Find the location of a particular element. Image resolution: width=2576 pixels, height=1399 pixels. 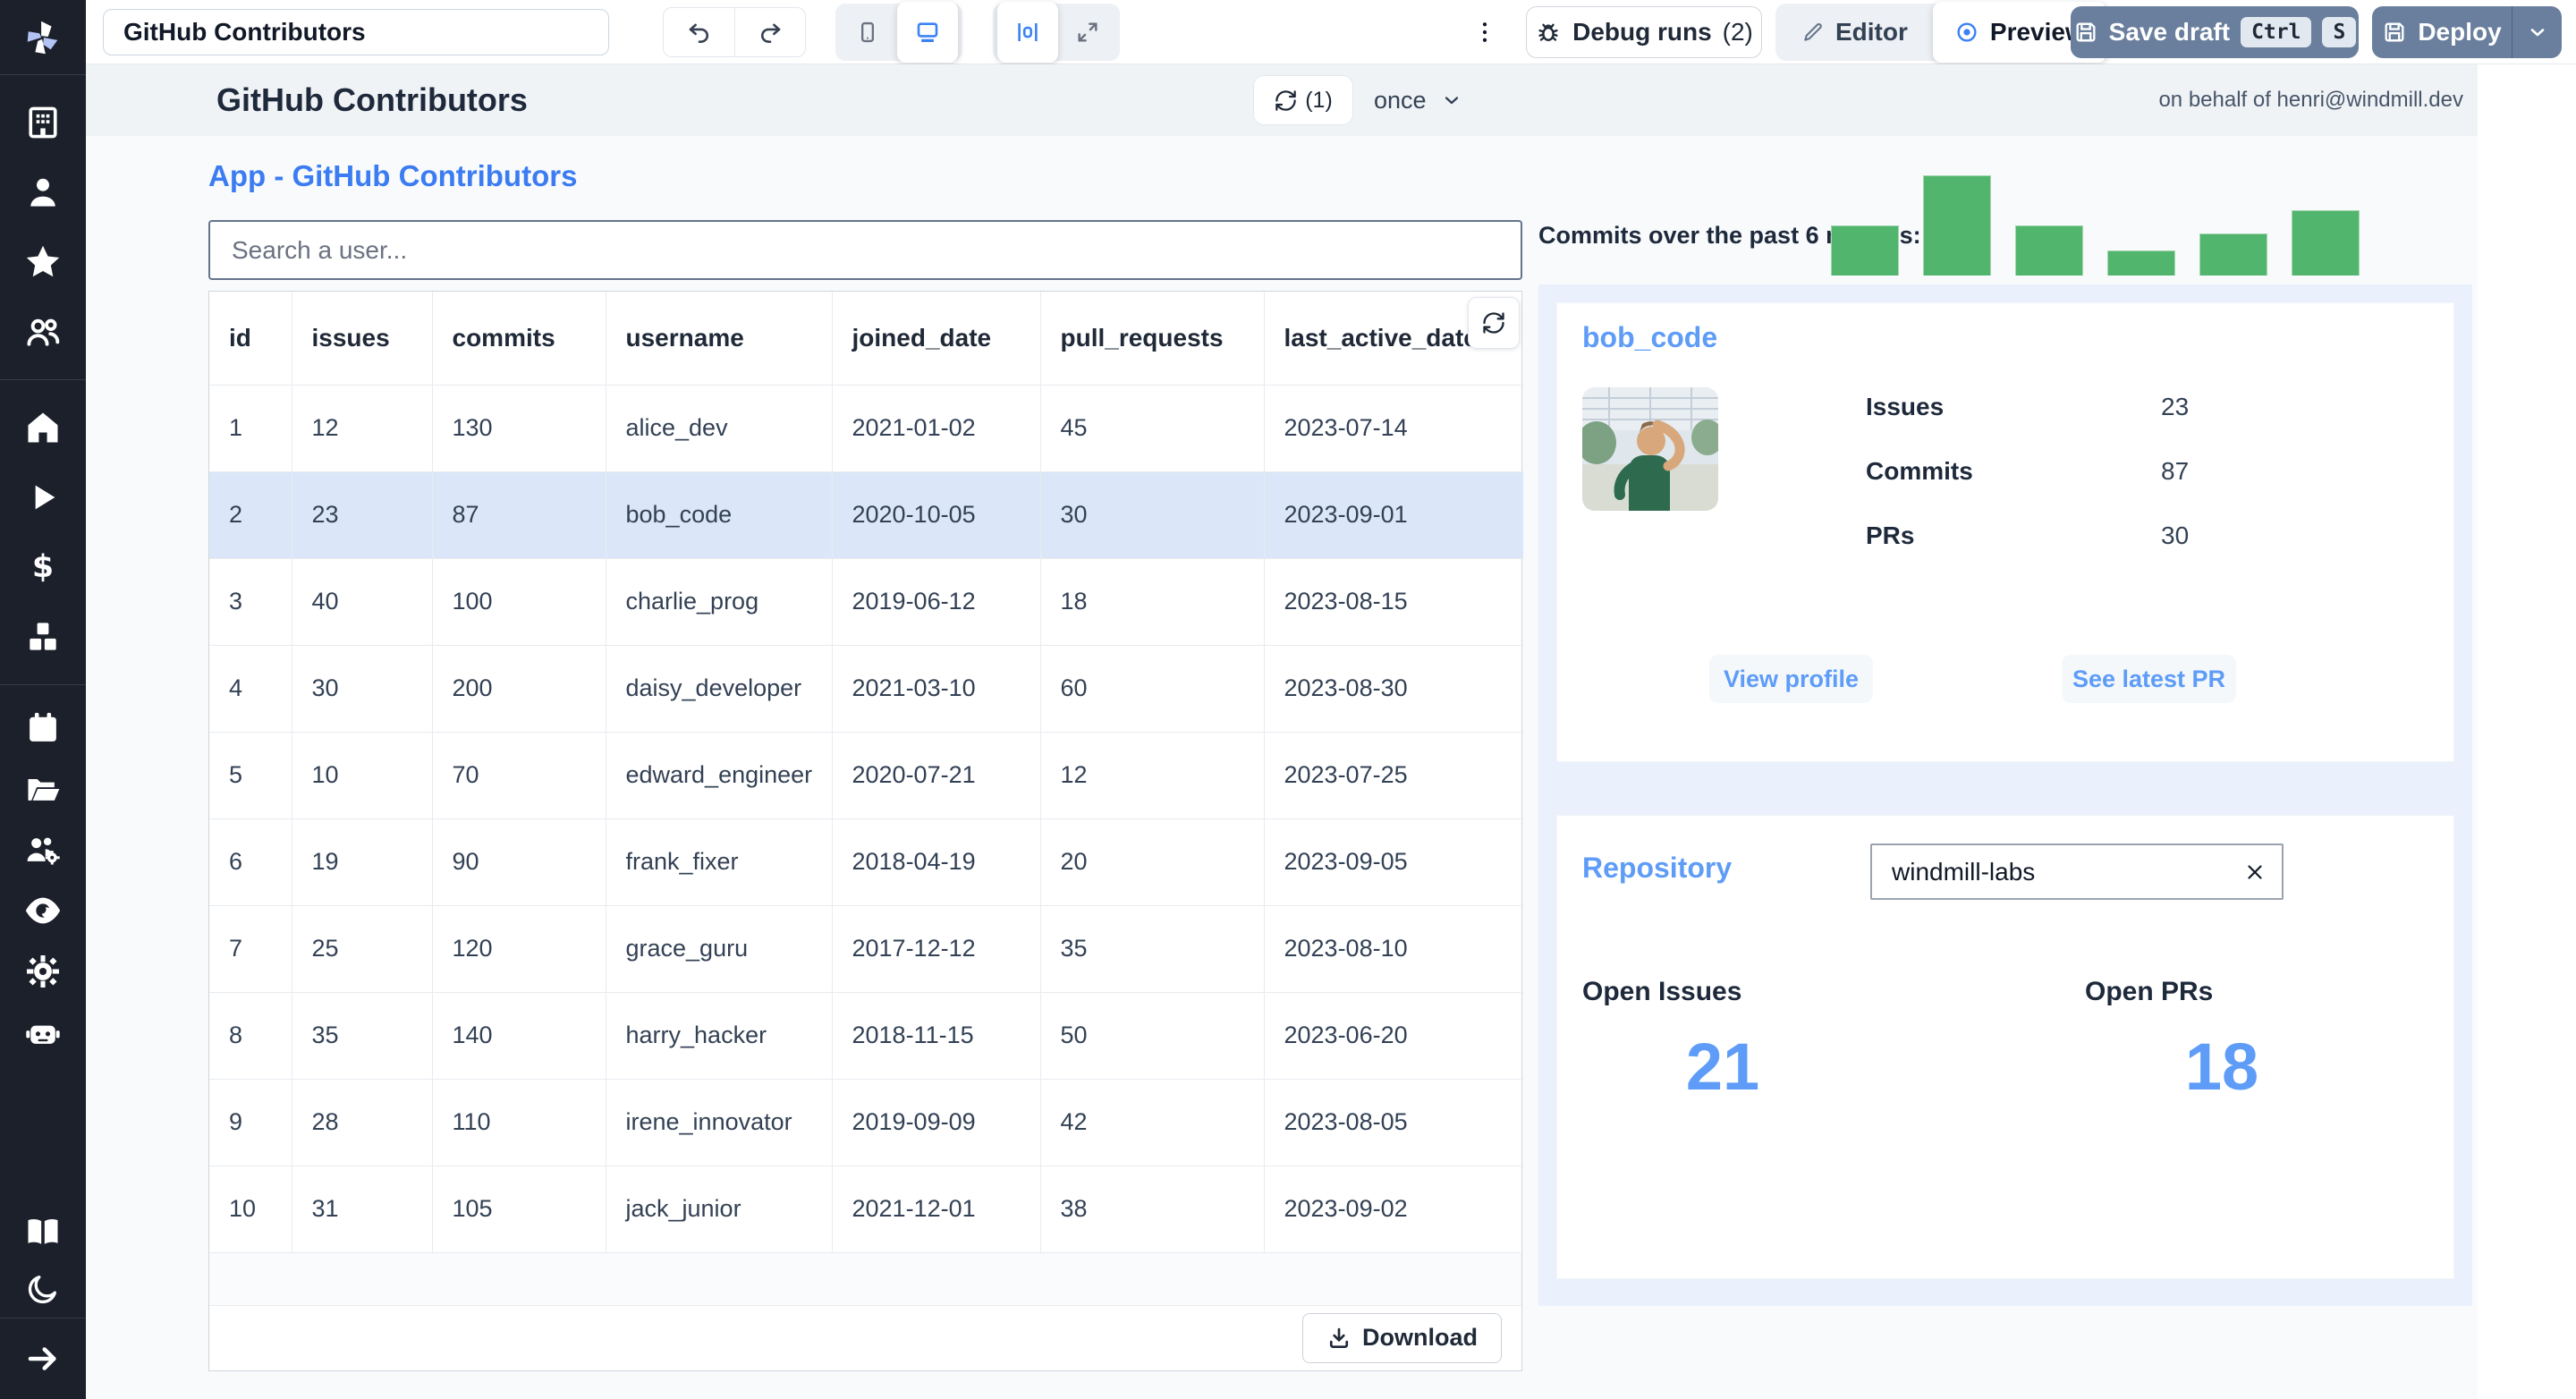

table-empty-strip is located at coordinates (865, 1279).